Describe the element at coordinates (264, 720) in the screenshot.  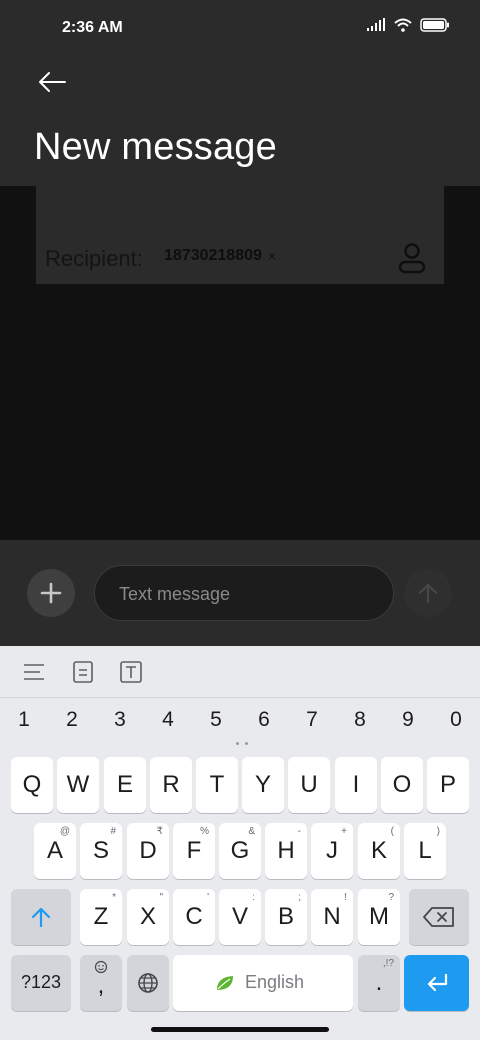
I see `key-6: 6` at that location.